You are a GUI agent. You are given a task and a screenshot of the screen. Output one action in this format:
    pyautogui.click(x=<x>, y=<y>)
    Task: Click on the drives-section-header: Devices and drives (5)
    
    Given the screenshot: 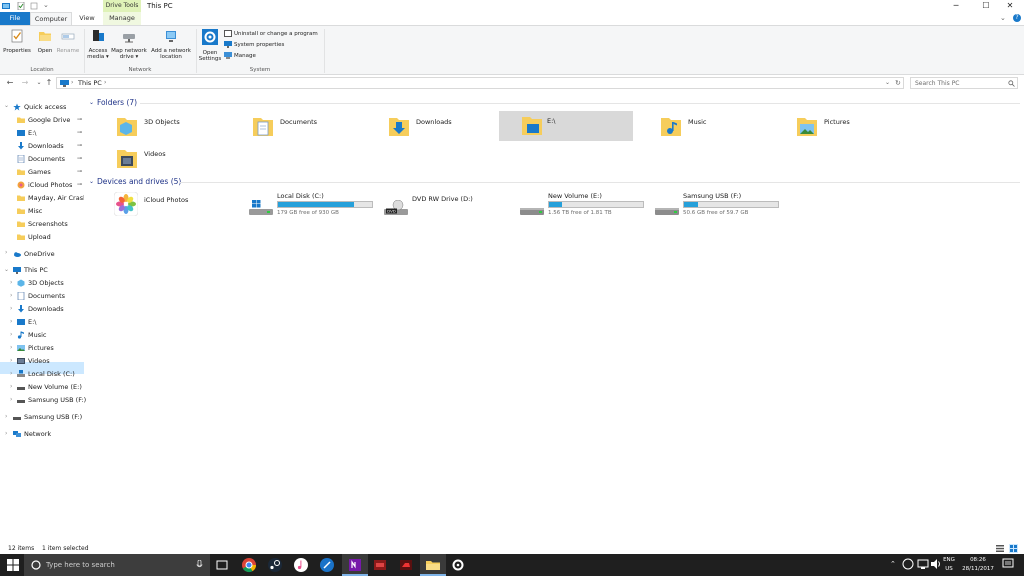 What is the action you would take?
    pyautogui.click(x=139, y=181)
    